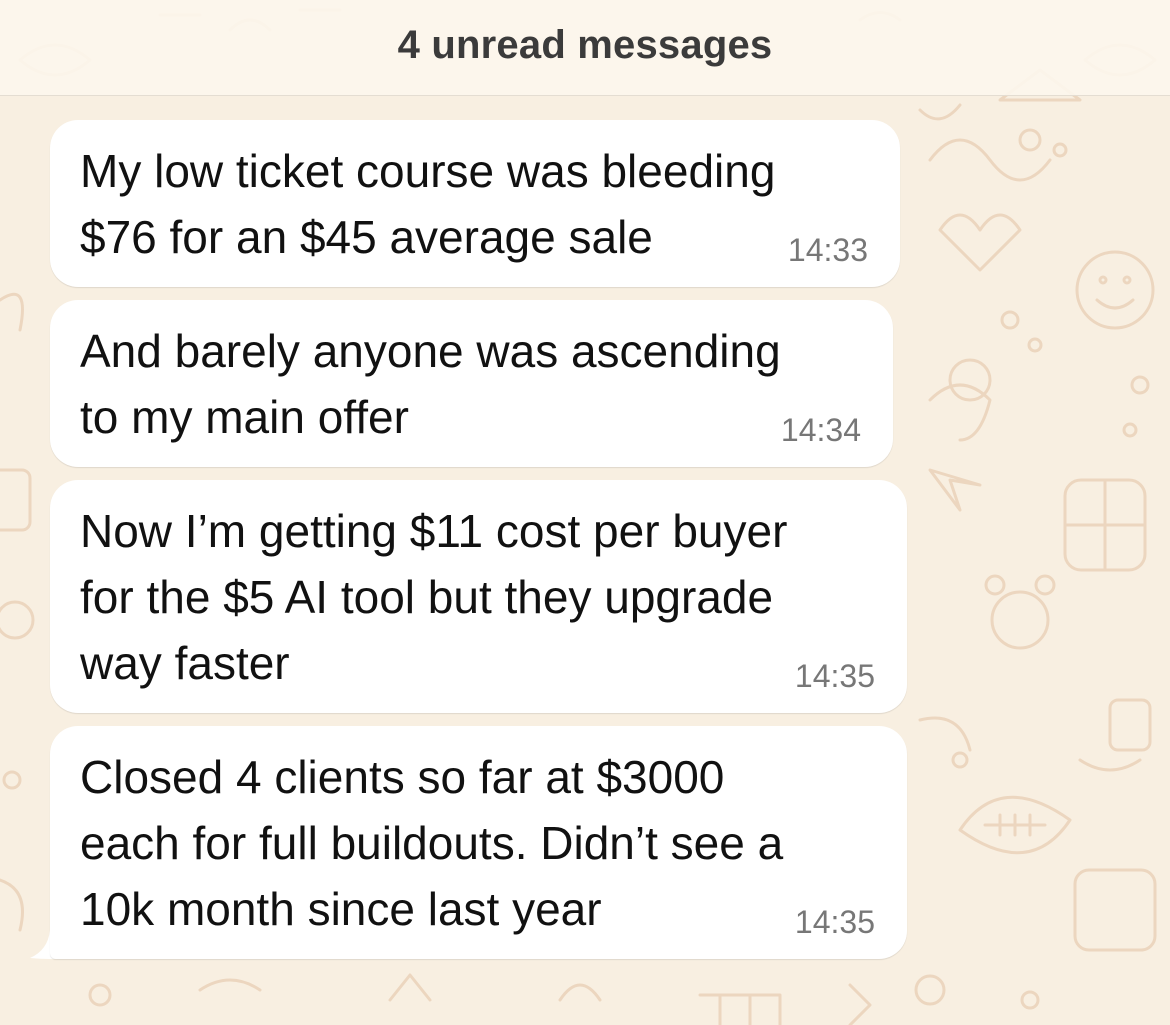  Describe the element at coordinates (820, 430) in the screenshot. I see `message-timestamp: 14:34` at that location.